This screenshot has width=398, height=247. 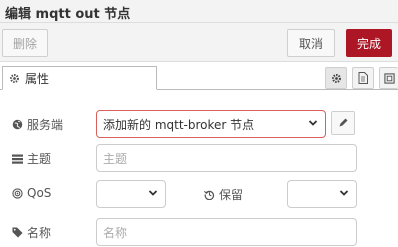 What do you see at coordinates (39, 233) in the screenshot?
I see `name-label-text: 名称` at bounding box center [39, 233].